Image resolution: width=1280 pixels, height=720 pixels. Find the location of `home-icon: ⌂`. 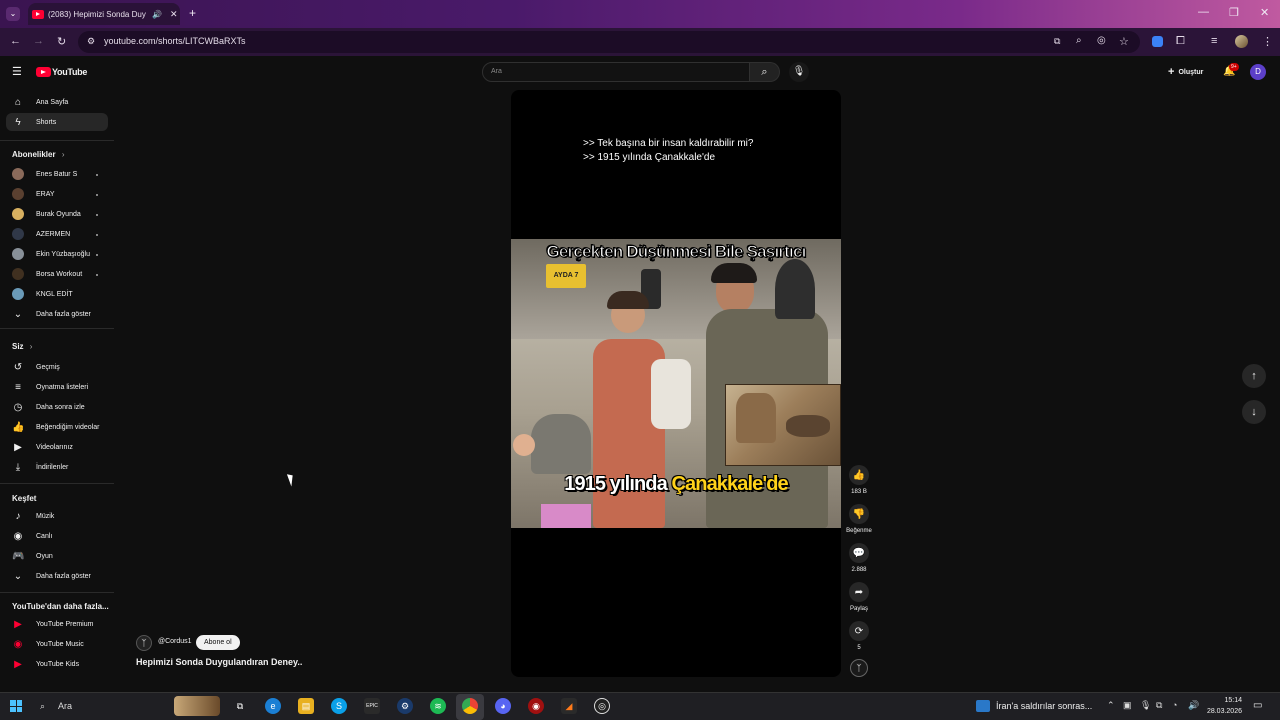

home-icon: ⌂ is located at coordinates (18, 102).